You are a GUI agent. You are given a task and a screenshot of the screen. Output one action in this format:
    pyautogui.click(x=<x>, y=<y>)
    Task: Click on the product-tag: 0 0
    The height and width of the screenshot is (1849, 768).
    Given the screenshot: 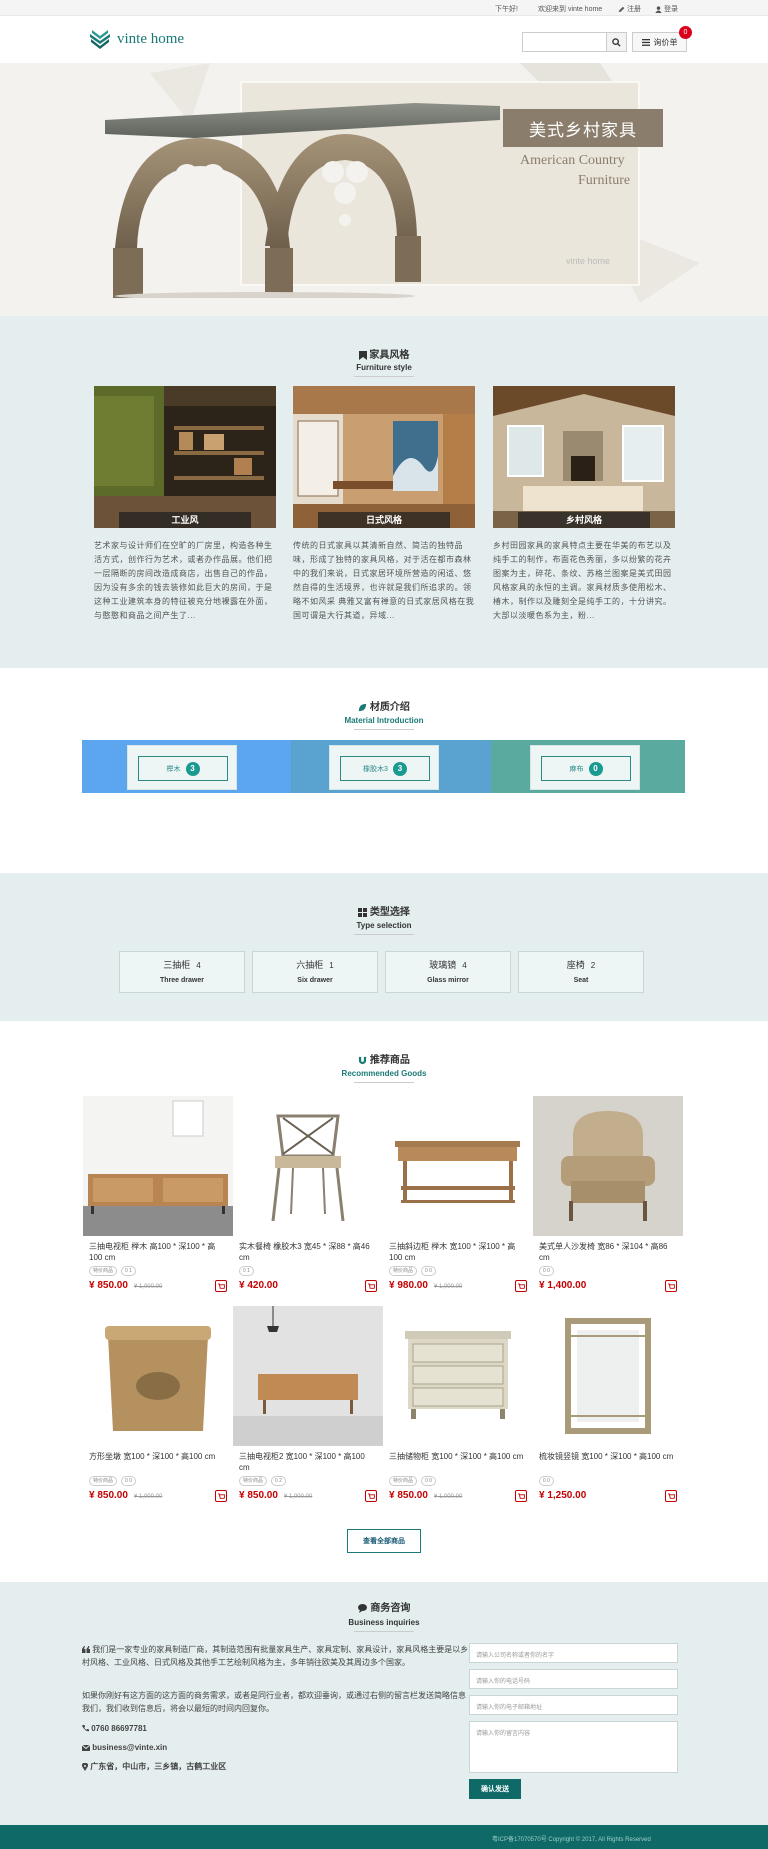 What is the action you would take?
    pyautogui.click(x=128, y=1481)
    